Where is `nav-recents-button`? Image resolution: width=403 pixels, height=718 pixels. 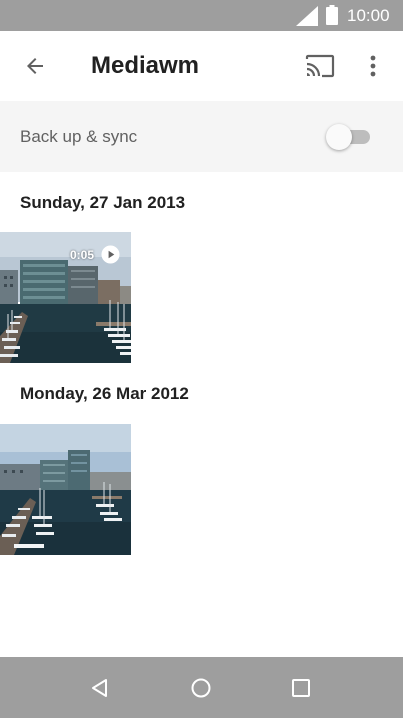
nav-recents-button is located at coordinates (301, 688).